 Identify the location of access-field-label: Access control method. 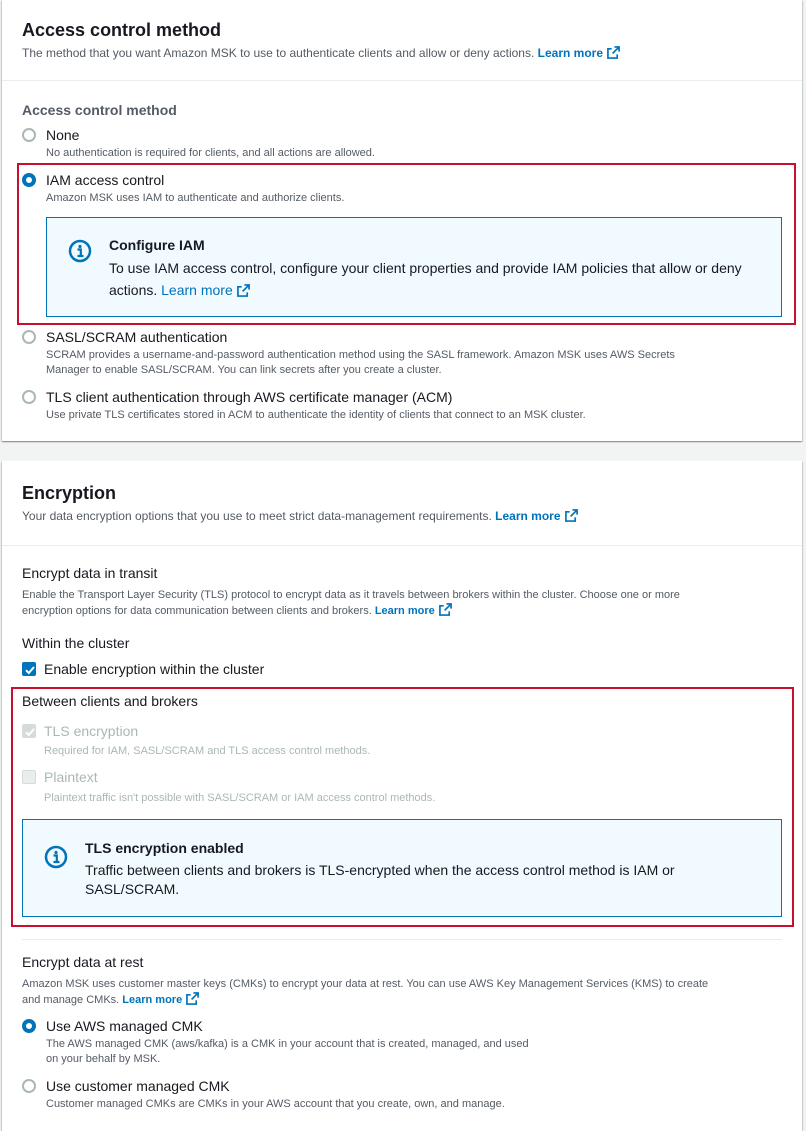
(99, 110).